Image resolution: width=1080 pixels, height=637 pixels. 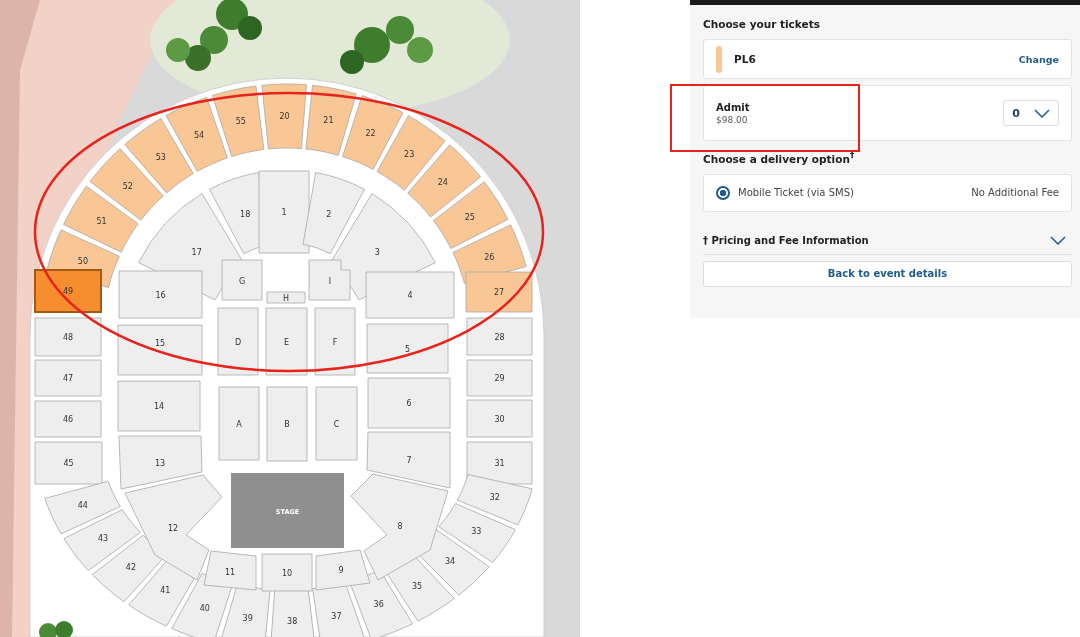 What do you see at coordinates (56, 629) in the screenshot?
I see `tree-drawing` at bounding box center [56, 629].